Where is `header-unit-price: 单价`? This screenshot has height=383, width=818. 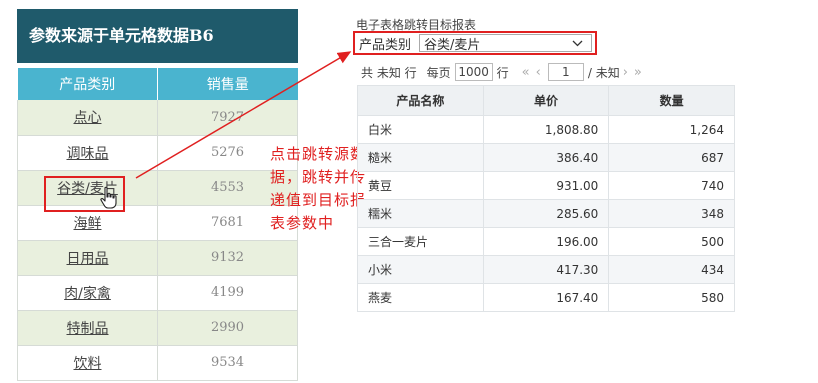 header-unit-price: 单价 is located at coordinates (546, 100).